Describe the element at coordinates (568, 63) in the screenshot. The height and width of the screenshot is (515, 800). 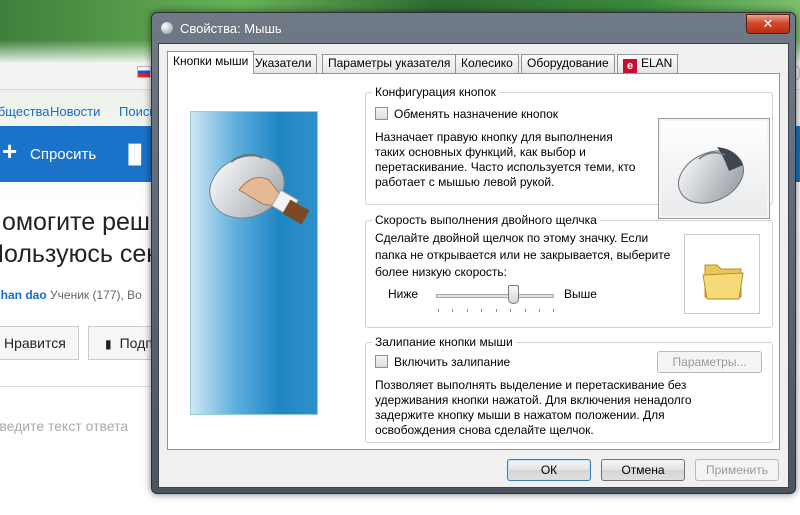
I see `tab-hardware: Оборудование` at that location.